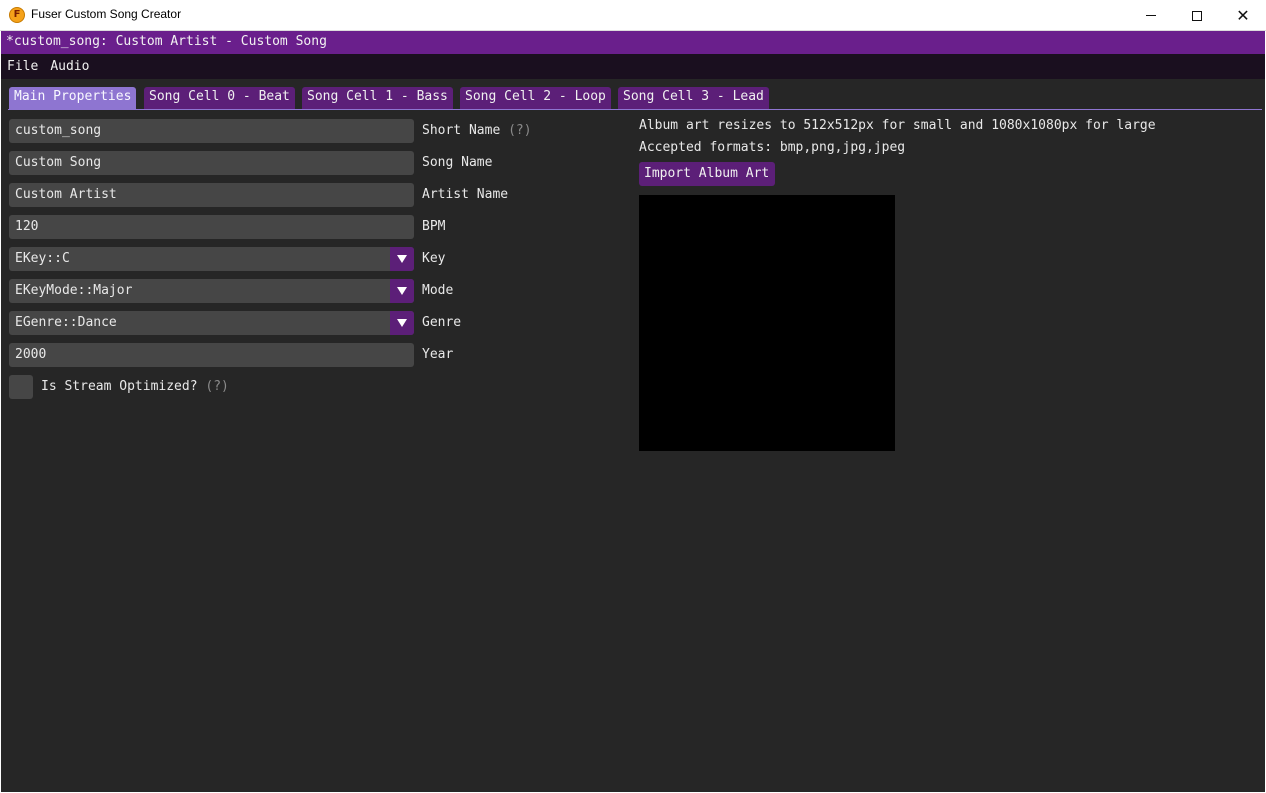 Image resolution: width=1266 pixels, height=793 pixels. What do you see at coordinates (211, 163) in the screenshot?
I see `song-name-input: Custom Song` at bounding box center [211, 163].